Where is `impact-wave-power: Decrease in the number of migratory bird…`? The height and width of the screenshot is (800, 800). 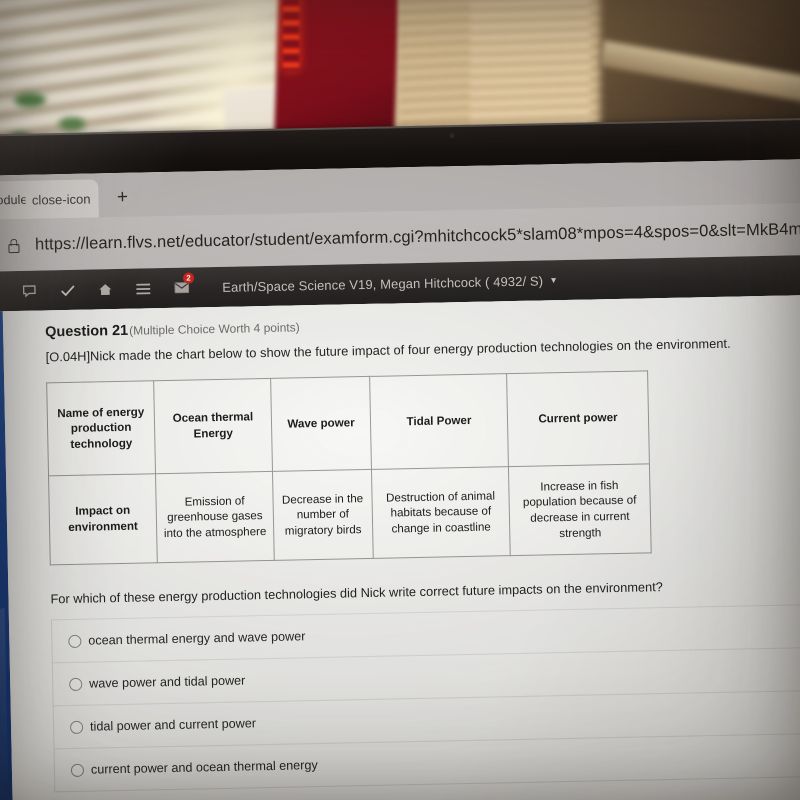
impact-wave-power: Decrease in the number of migratory bird… is located at coordinates (323, 515).